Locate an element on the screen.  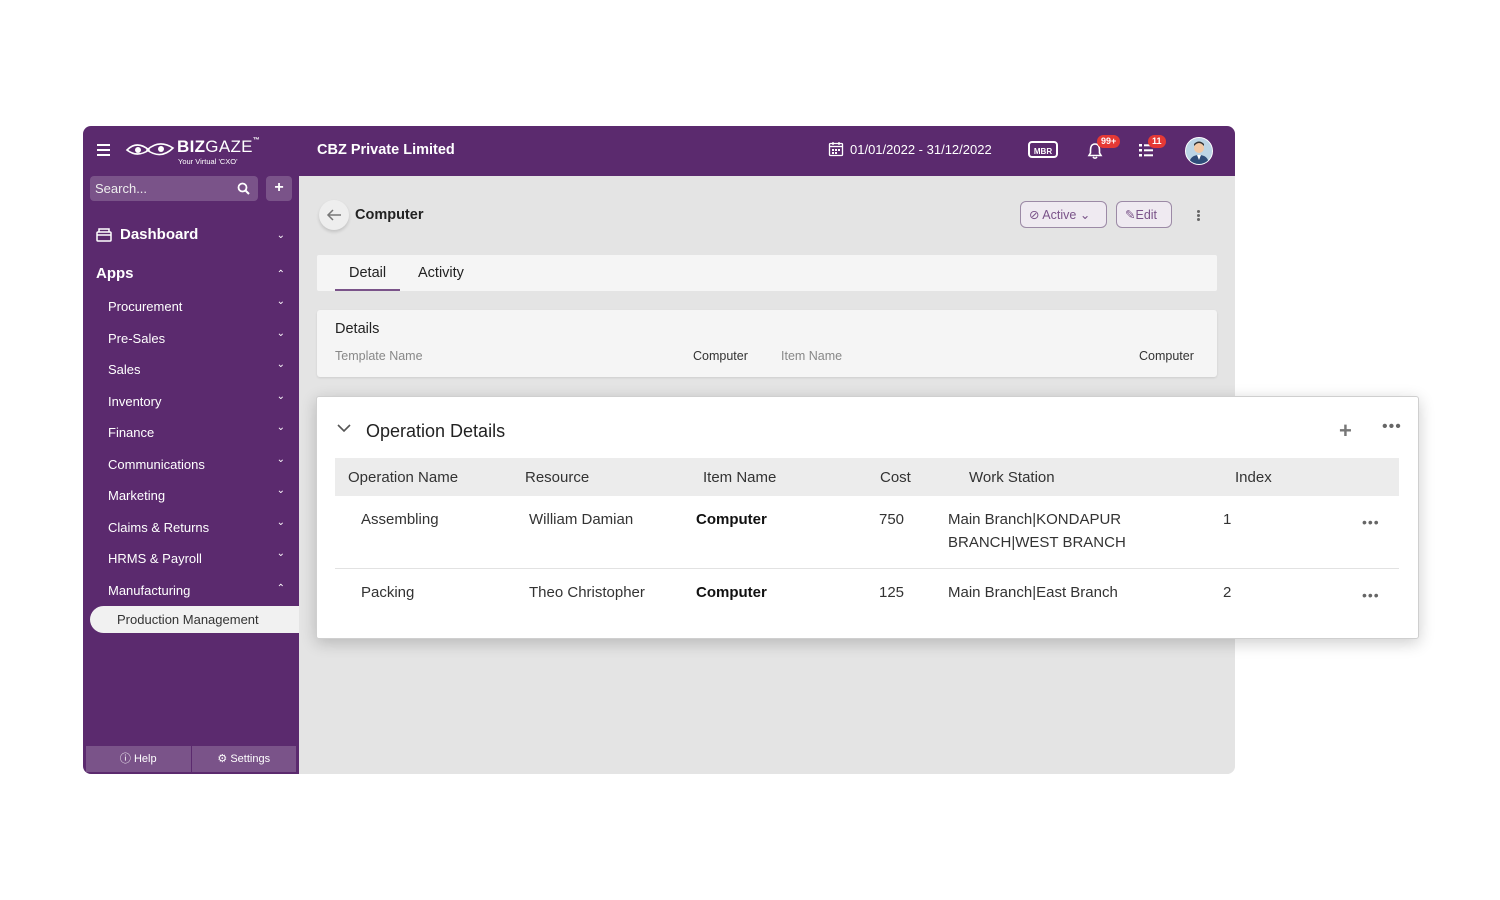
dashboard-icon is located at coordinates (104, 234).